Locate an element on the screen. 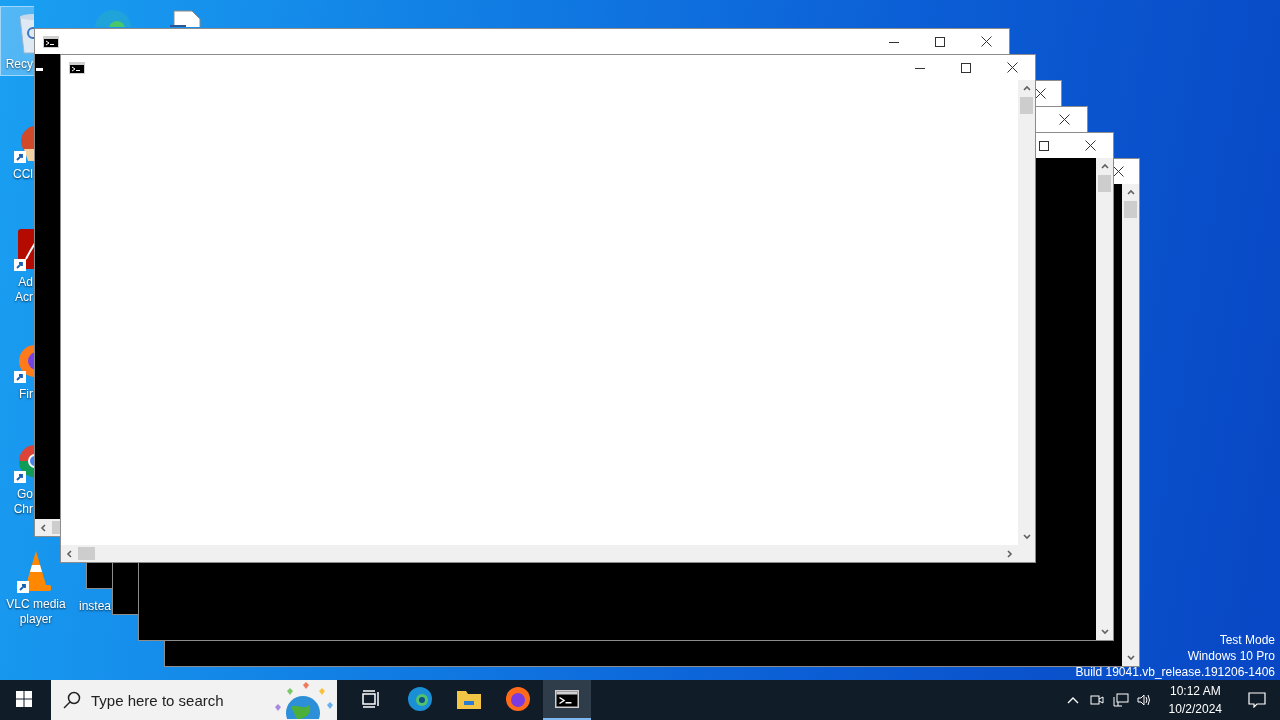 This screenshot has height=720, width=1280. clock: 10:12 AM 10/2/2024 is located at coordinates (1195, 700).